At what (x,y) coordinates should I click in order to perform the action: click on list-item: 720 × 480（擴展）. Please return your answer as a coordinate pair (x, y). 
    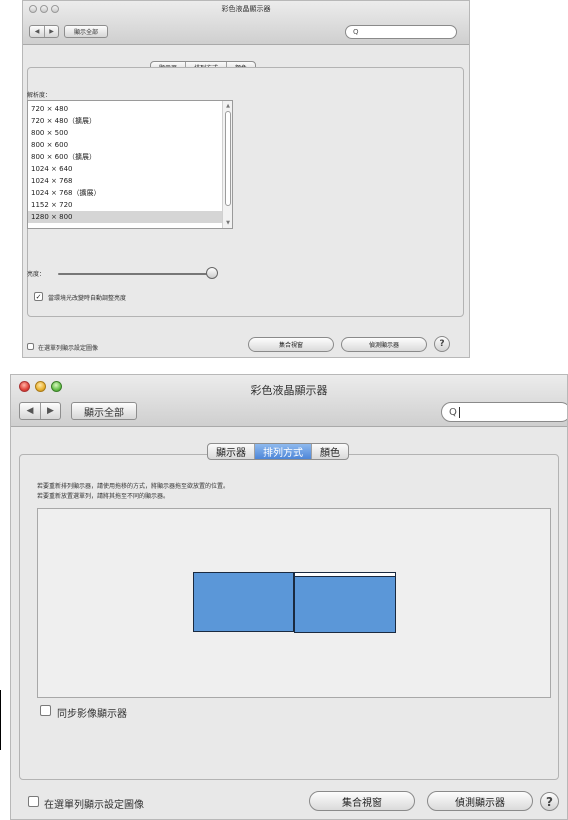
    Looking at the image, I should click on (130, 121).